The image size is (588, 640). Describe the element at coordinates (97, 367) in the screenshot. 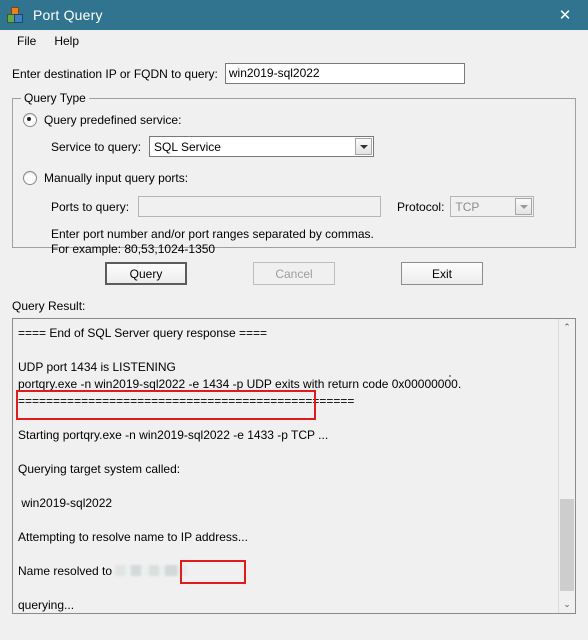

I see `result-line: UDP port 1434 is LISTENING` at that location.